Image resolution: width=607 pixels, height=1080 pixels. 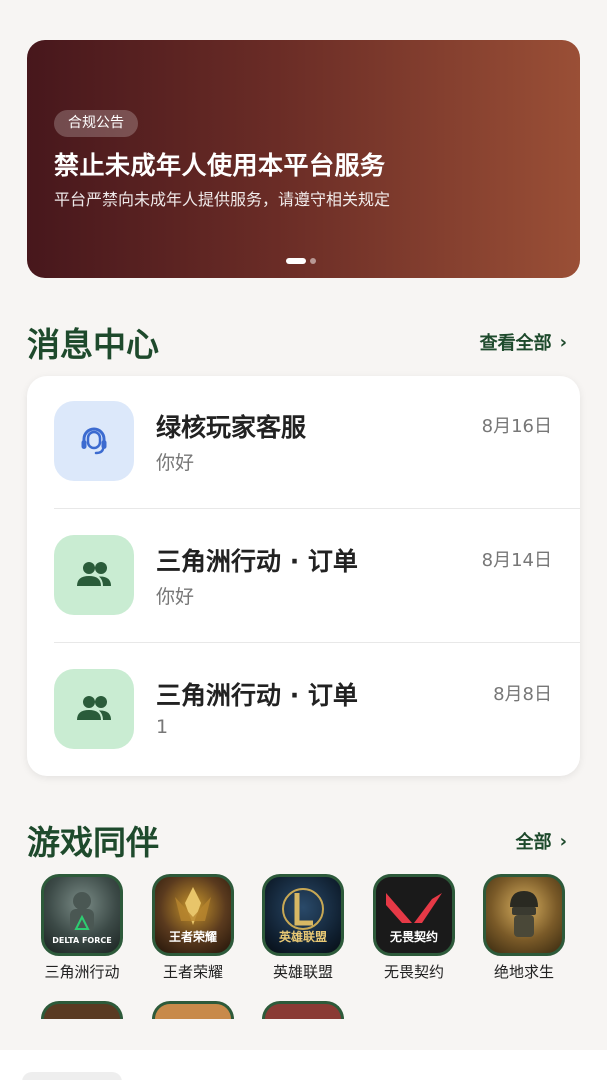 I want to click on headset-icon, so click(x=94, y=441).